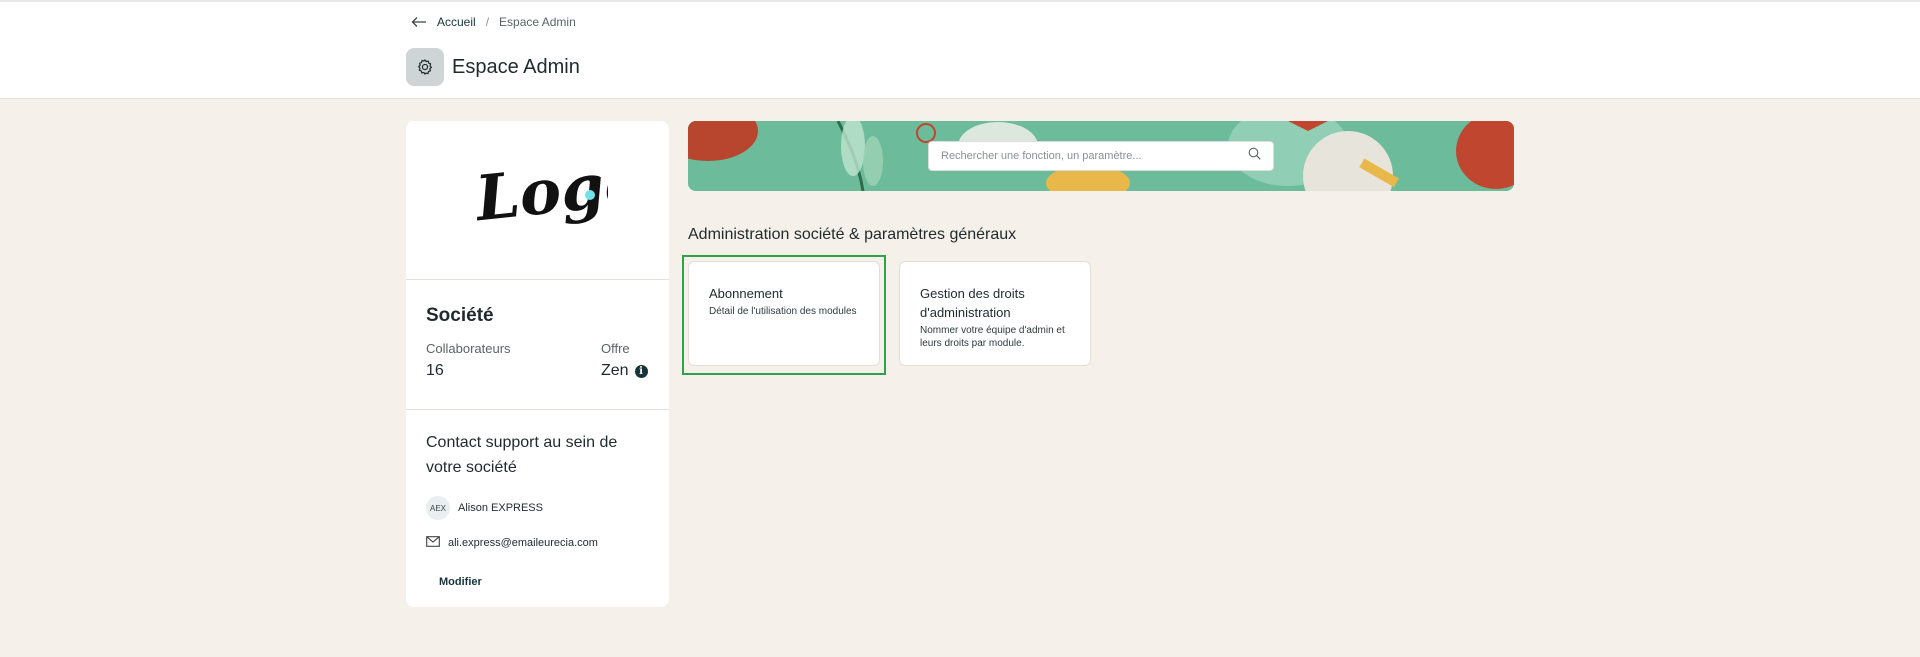 This screenshot has width=1920, height=657. What do you see at coordinates (960, 50) in the screenshot?
I see `page-header: Accueil / Espace Admin Espace Admin` at bounding box center [960, 50].